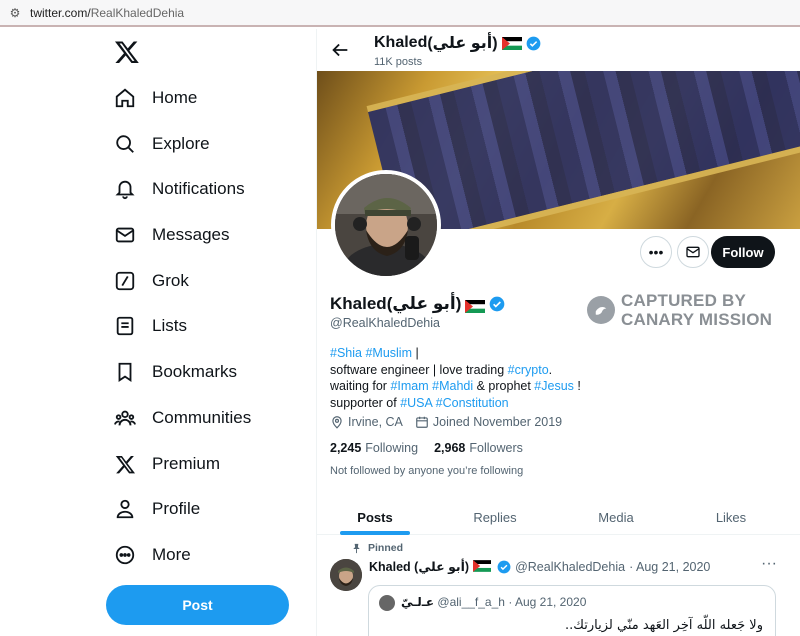 This screenshot has height=636, width=800. Describe the element at coordinates (388, 353) in the screenshot. I see `hashtag-link: #Muslim` at that location.